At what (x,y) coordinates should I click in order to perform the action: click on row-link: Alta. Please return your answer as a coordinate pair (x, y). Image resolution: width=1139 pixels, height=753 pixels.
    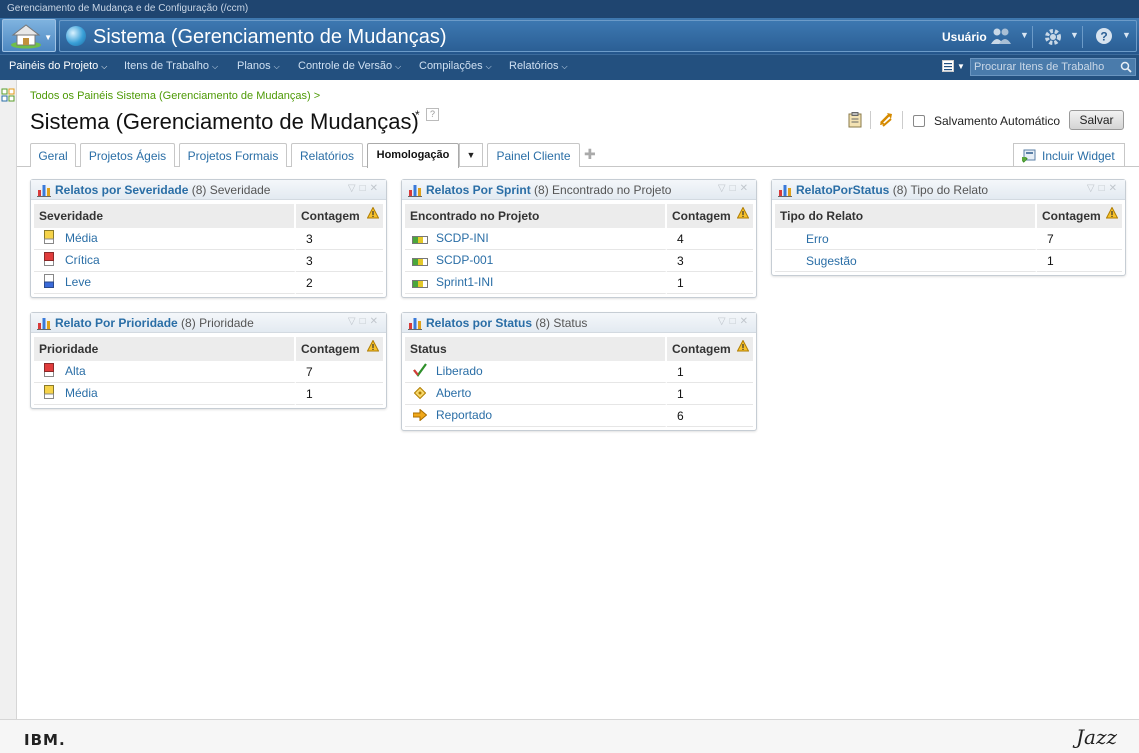
    Looking at the image, I should click on (75, 371).